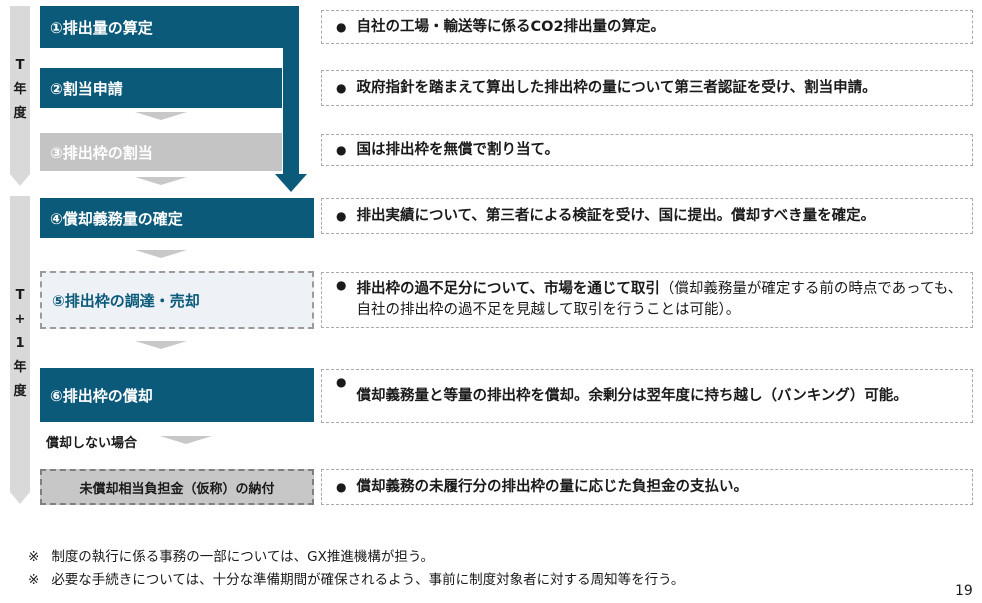  Describe the element at coordinates (20, 319) in the screenshot. I see `year-t1-char: +` at that location.